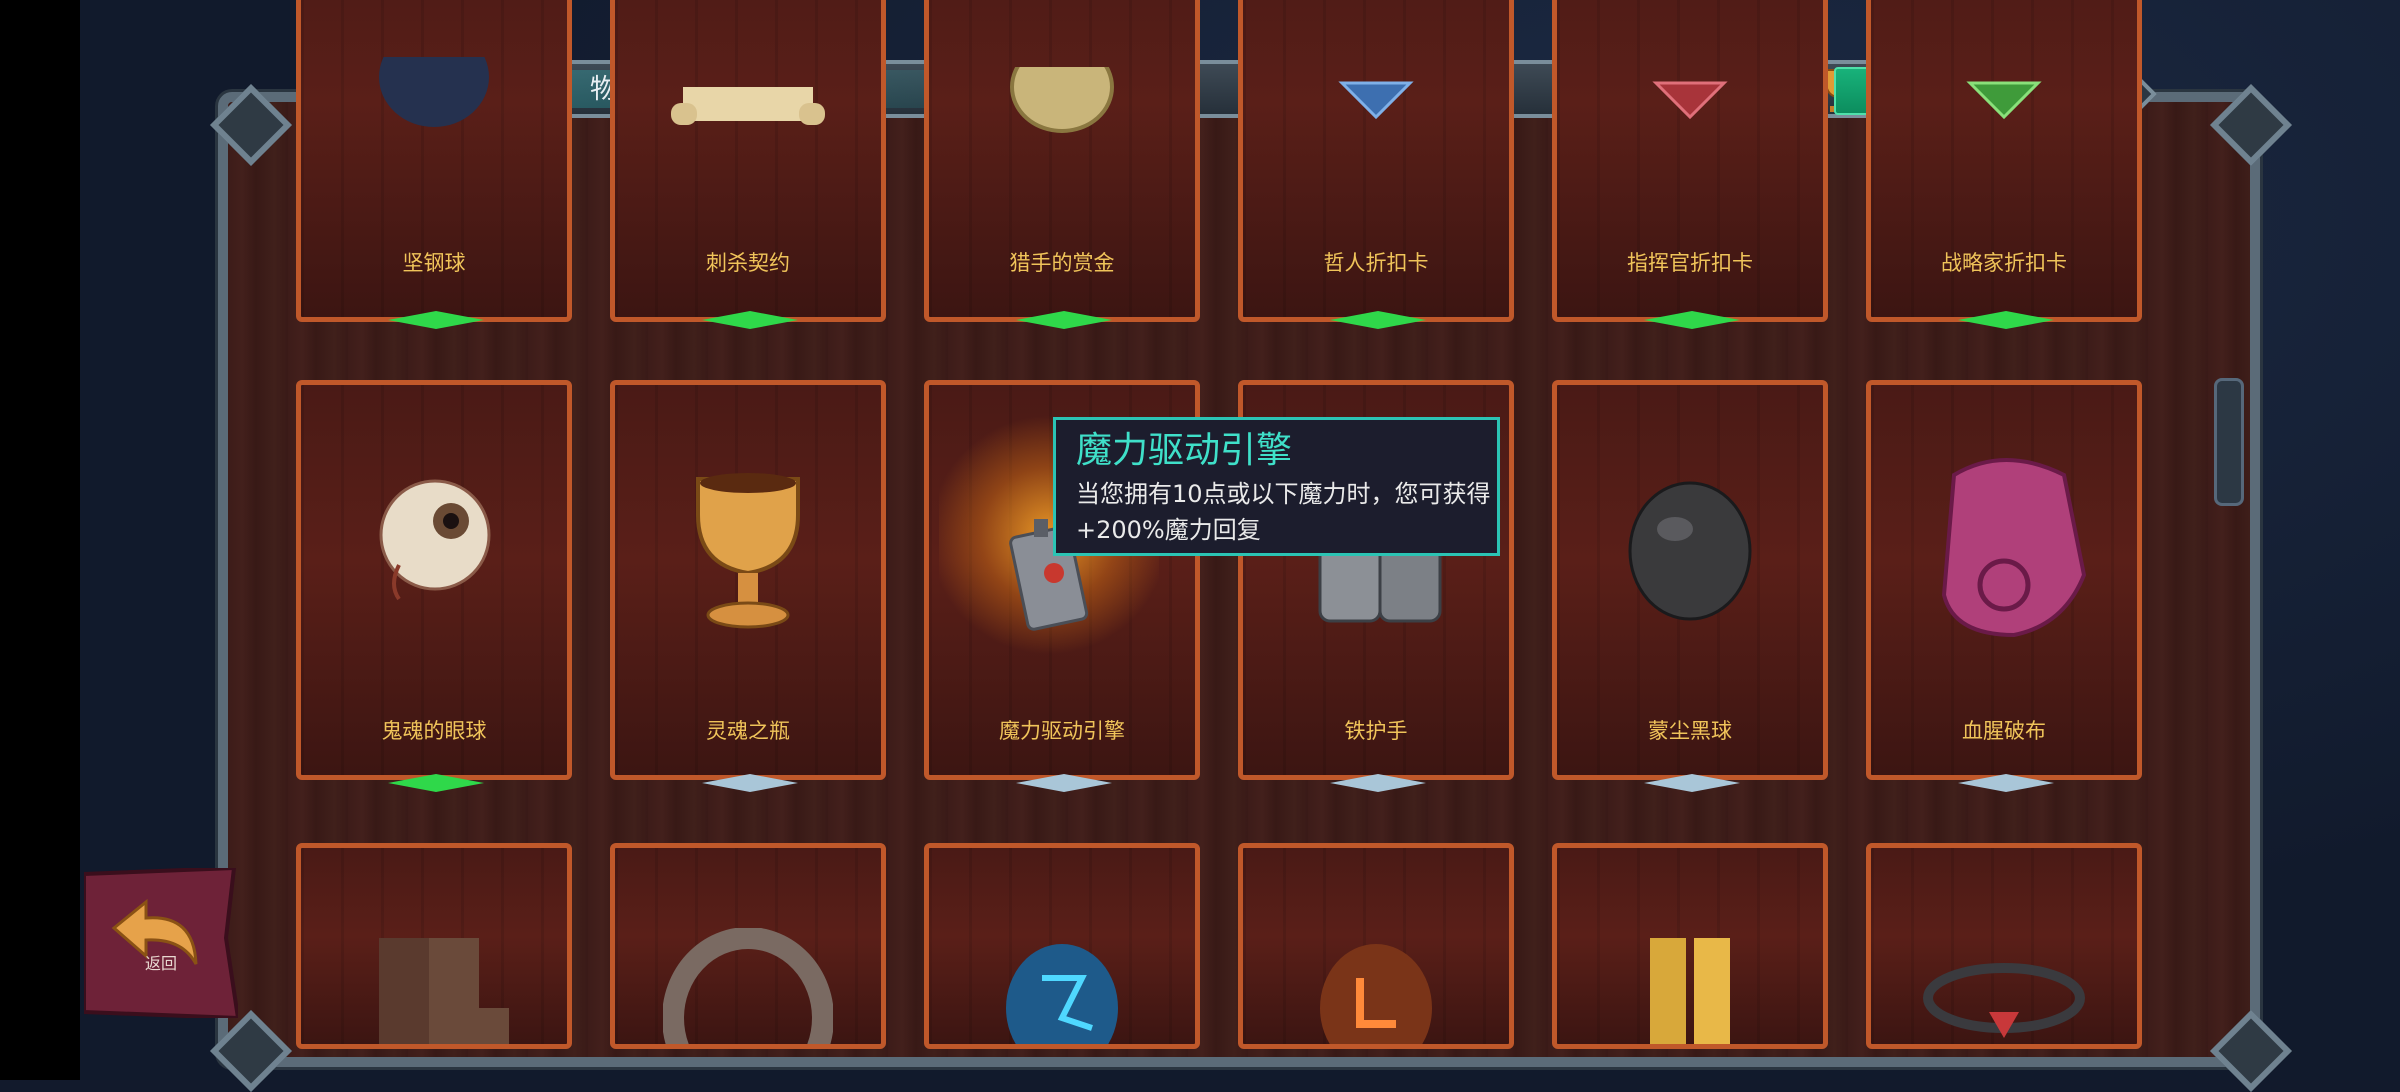 The width and height of the screenshot is (2400, 1092). I want to click on tooltip-title: 魔力驱动引擎, so click(1184, 450).